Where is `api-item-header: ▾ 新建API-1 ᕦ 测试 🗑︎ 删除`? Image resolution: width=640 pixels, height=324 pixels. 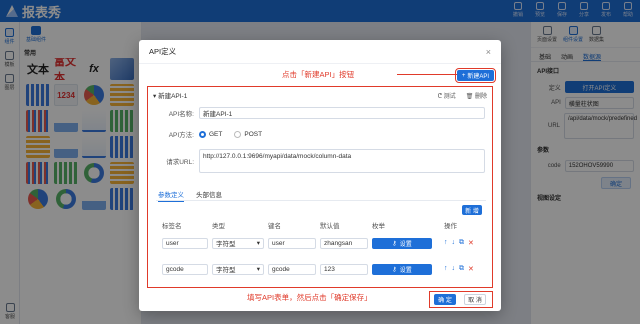 api-item-header: ▾ 新建API-1 ᕦ 测试 🗑︎ 删除 is located at coordinates (320, 95).